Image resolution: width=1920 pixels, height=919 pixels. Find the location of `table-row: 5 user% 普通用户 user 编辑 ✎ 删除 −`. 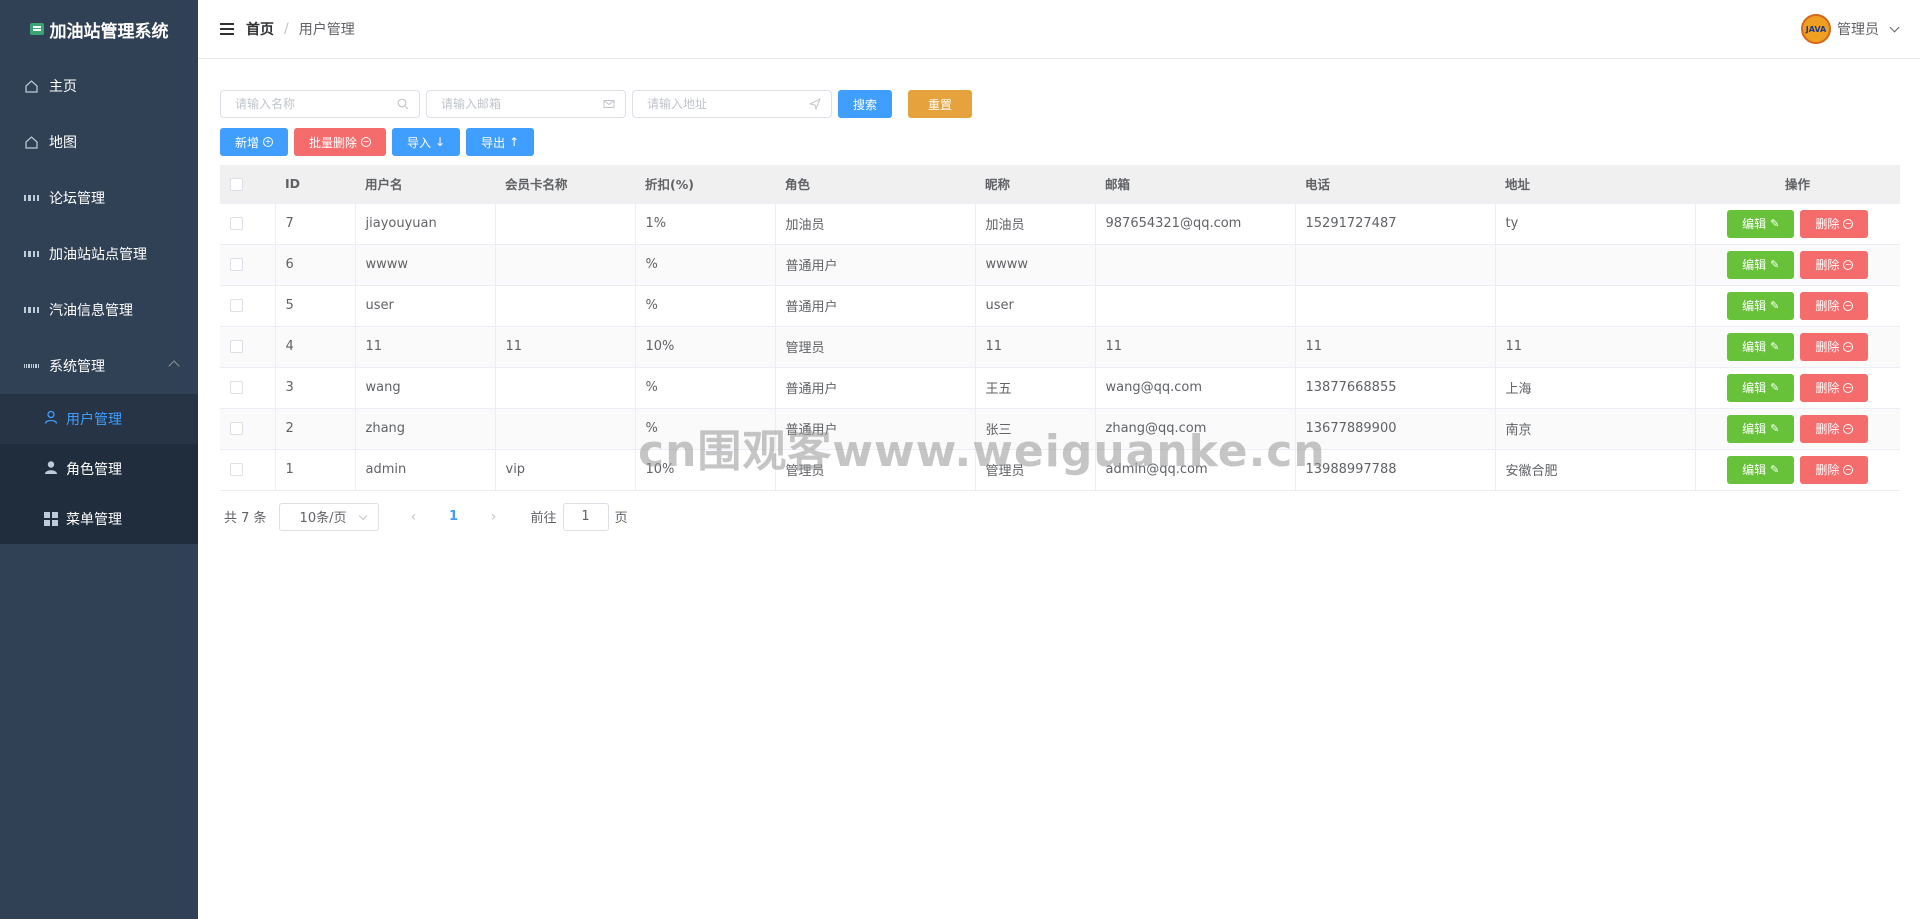

table-row: 5 user% 普通用户 user 编辑 ✎ 删除 − is located at coordinates (1060, 306).